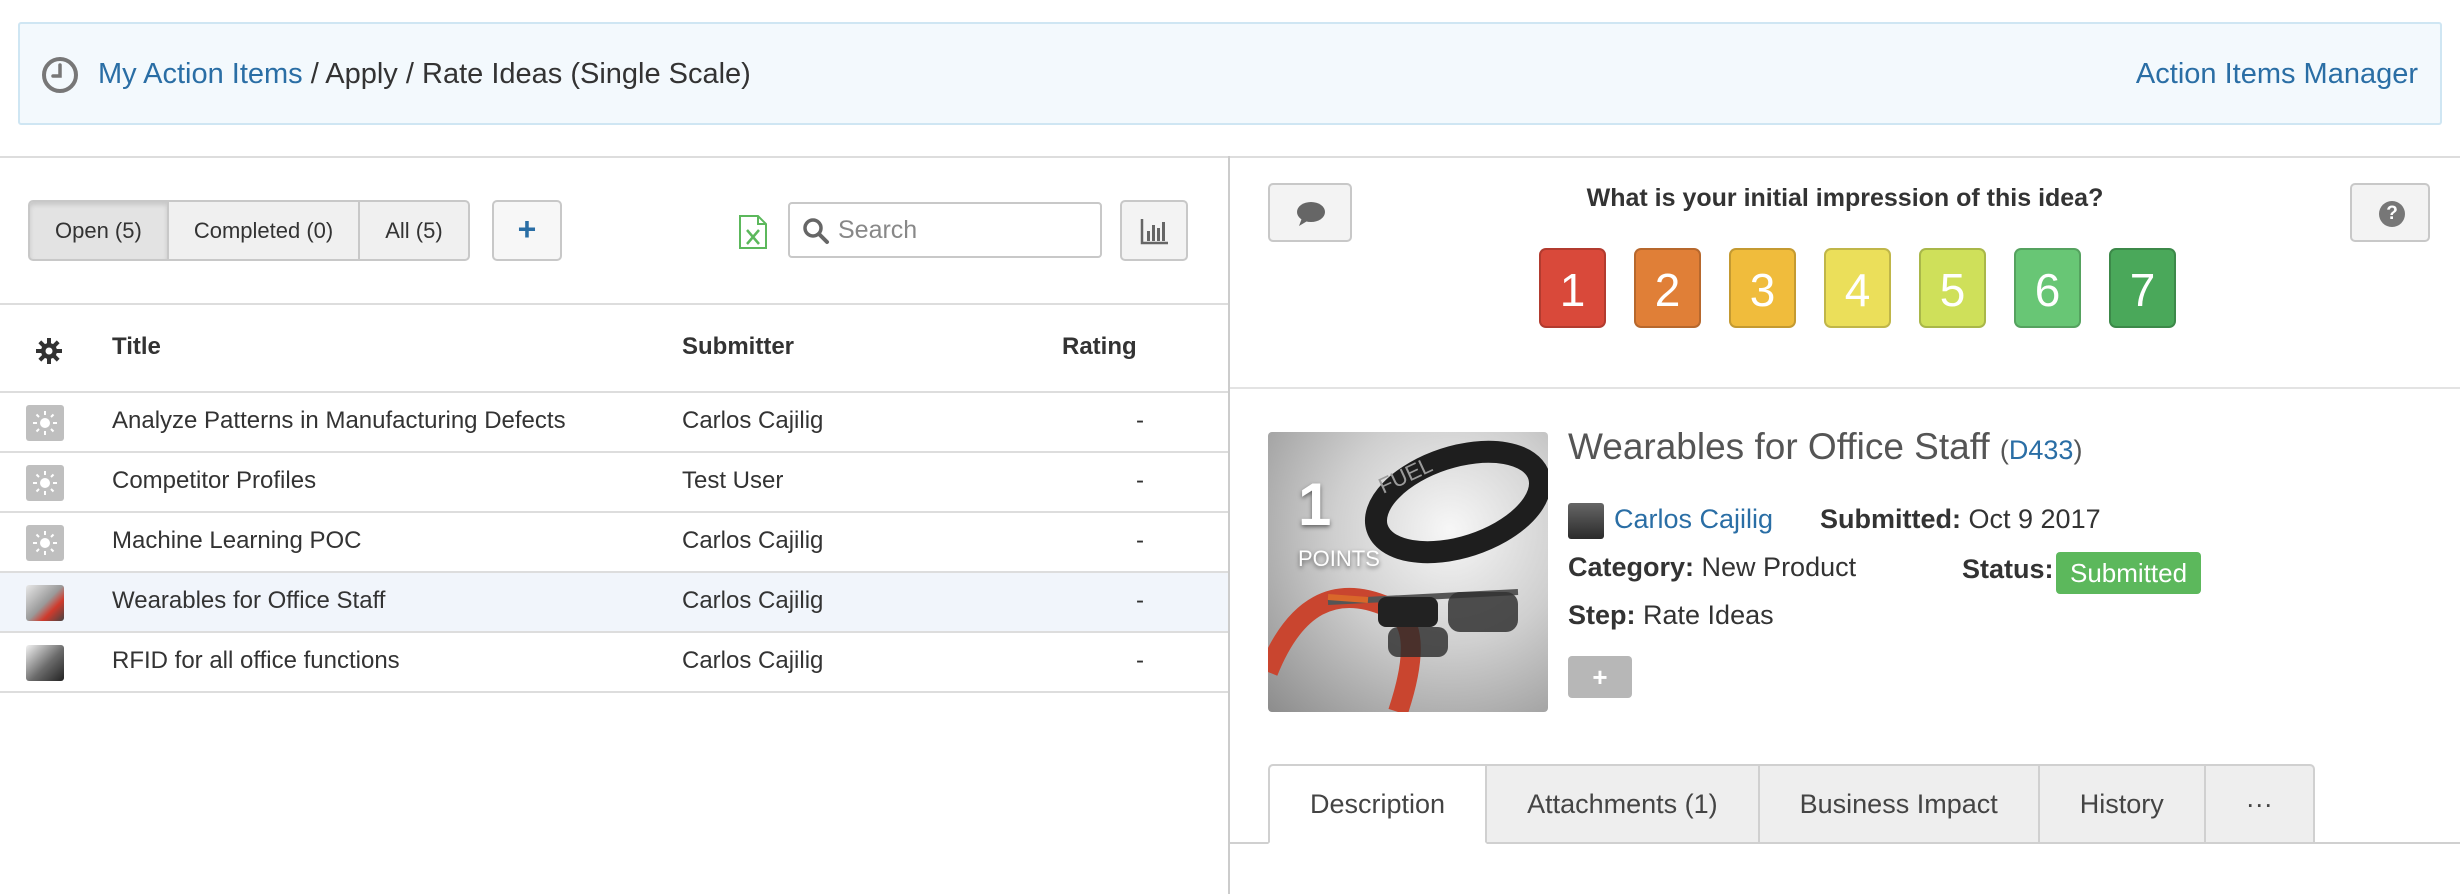 The width and height of the screenshot is (2460, 894). Describe the element at coordinates (1631, 567) in the screenshot. I see `category-label: Category:` at that location.